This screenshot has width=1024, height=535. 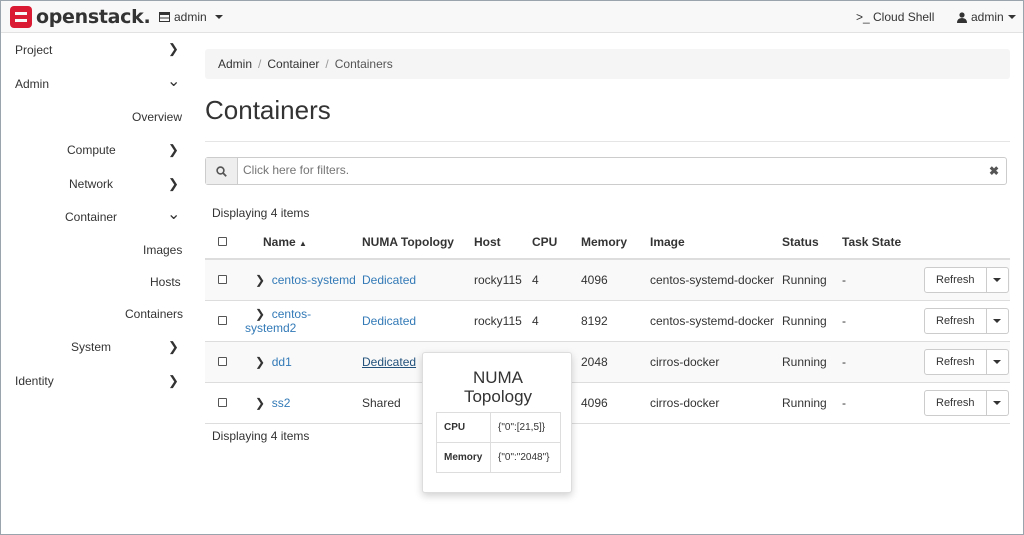 What do you see at coordinates (716, 242) in the screenshot?
I see `column-header-image: Image` at bounding box center [716, 242].